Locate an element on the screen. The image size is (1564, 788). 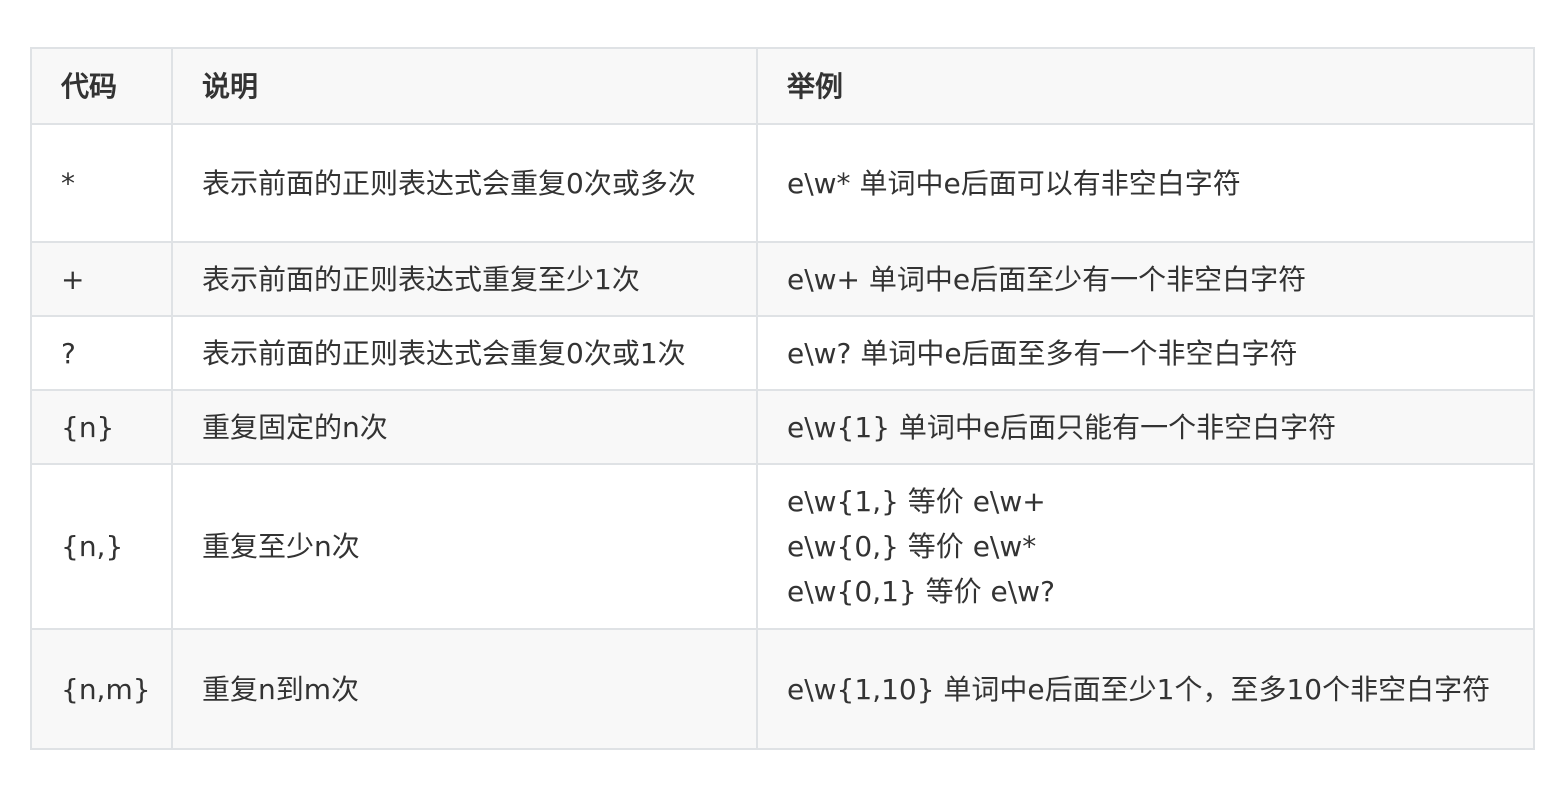
example-line: e\w+ 单词中e后面至少有一个非空白字符 is located at coordinates (1047, 279).